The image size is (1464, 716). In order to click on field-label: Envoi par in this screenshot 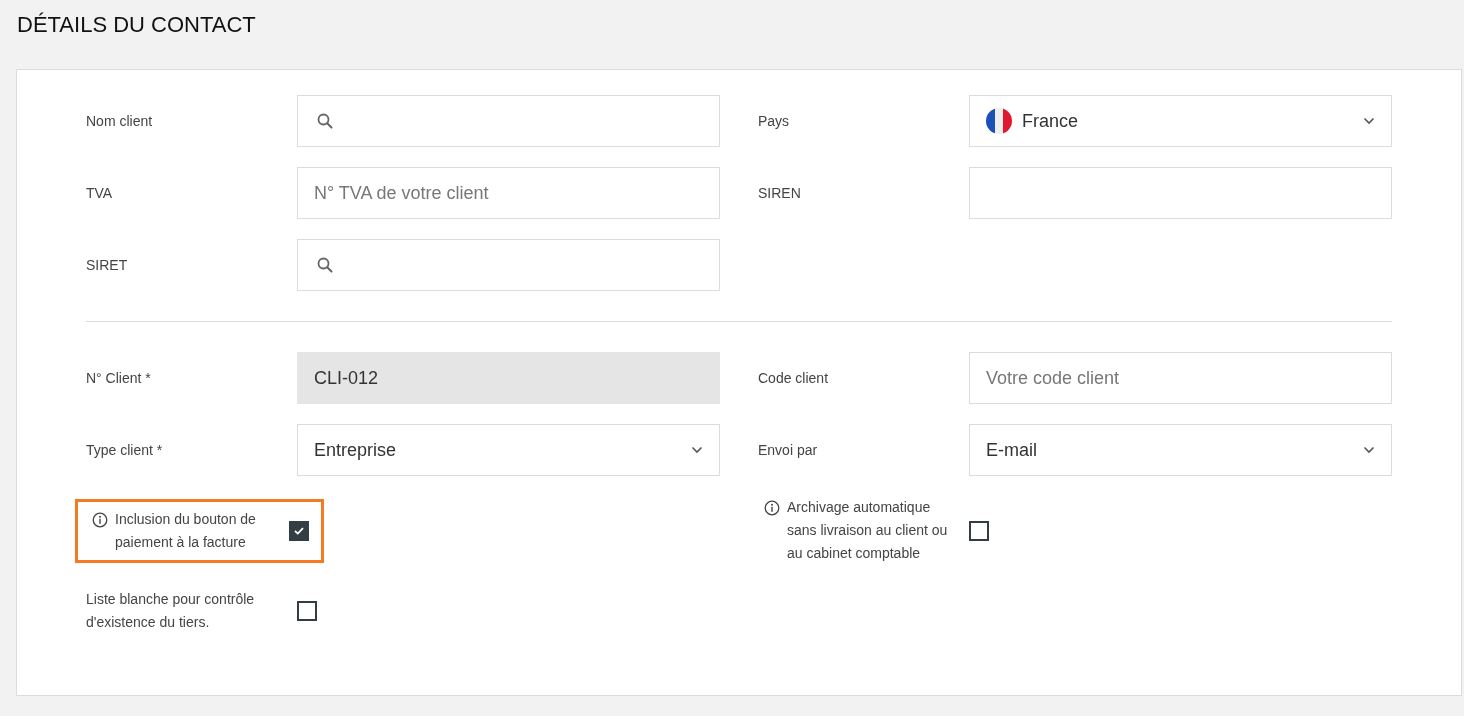, I will do `click(788, 450)`.